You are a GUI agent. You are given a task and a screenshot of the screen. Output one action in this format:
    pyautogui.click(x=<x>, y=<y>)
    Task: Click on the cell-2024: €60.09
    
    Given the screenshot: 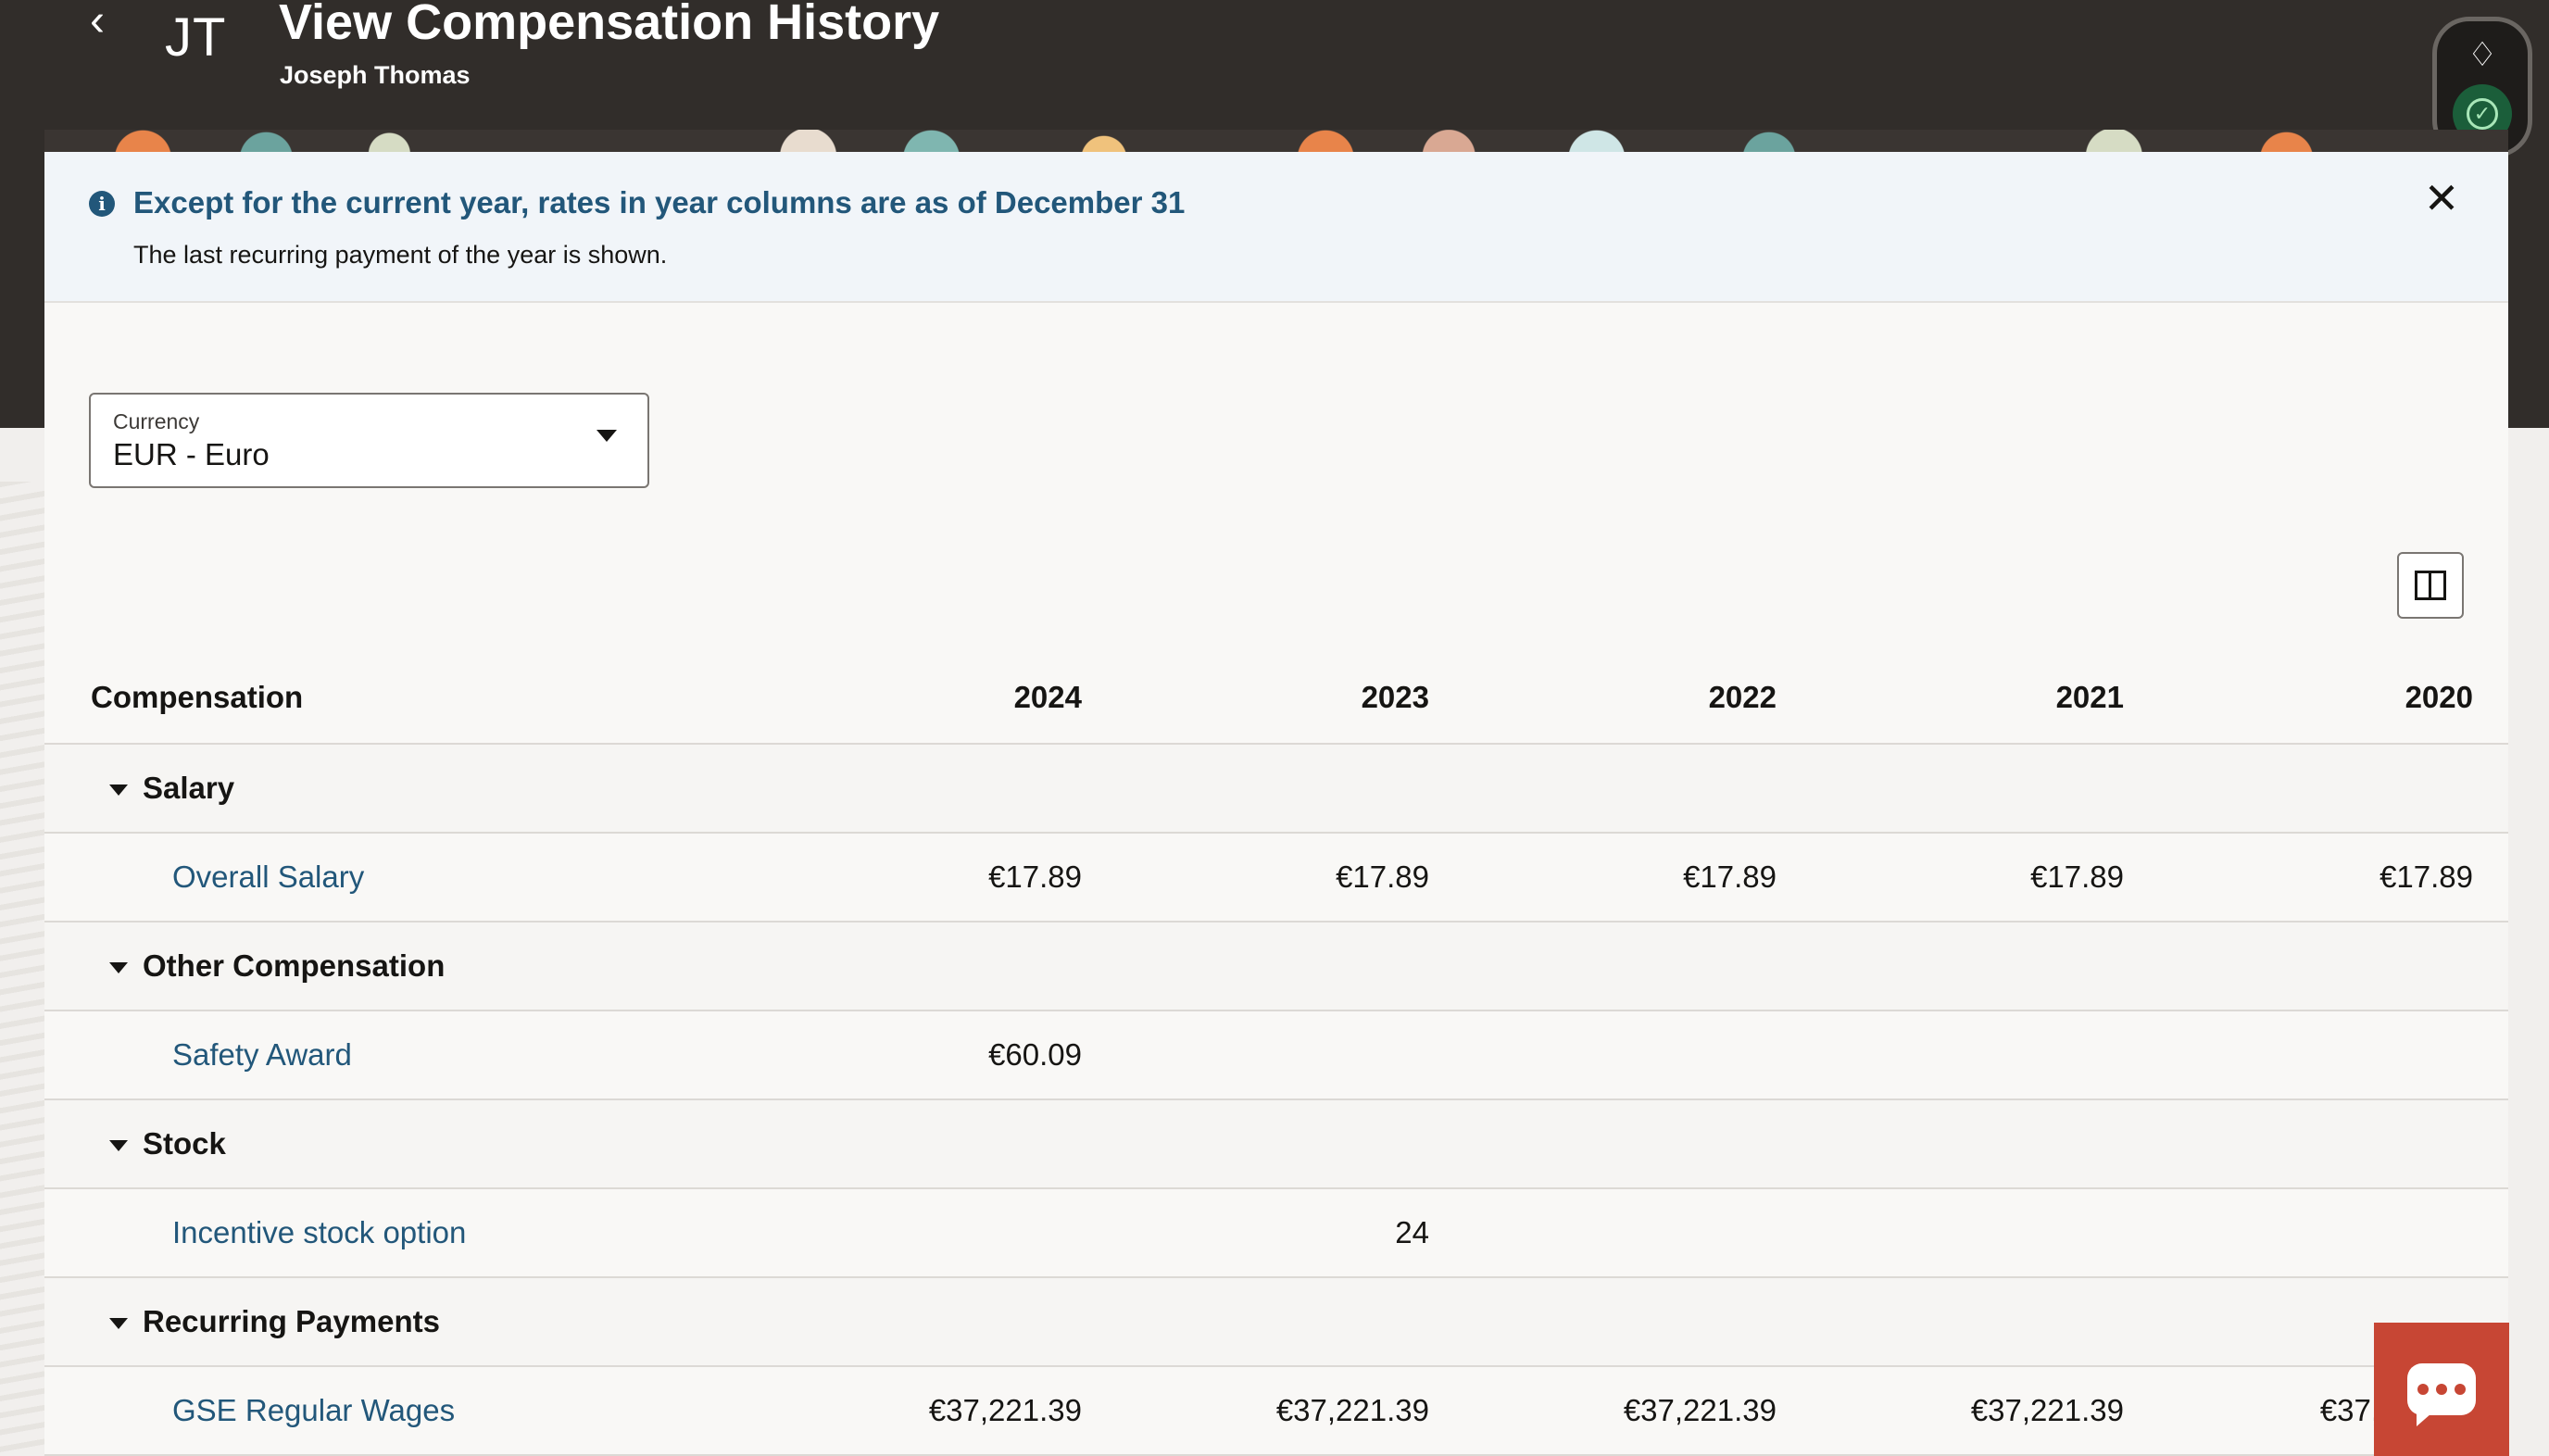 What is the action you would take?
    pyautogui.click(x=1035, y=1054)
    